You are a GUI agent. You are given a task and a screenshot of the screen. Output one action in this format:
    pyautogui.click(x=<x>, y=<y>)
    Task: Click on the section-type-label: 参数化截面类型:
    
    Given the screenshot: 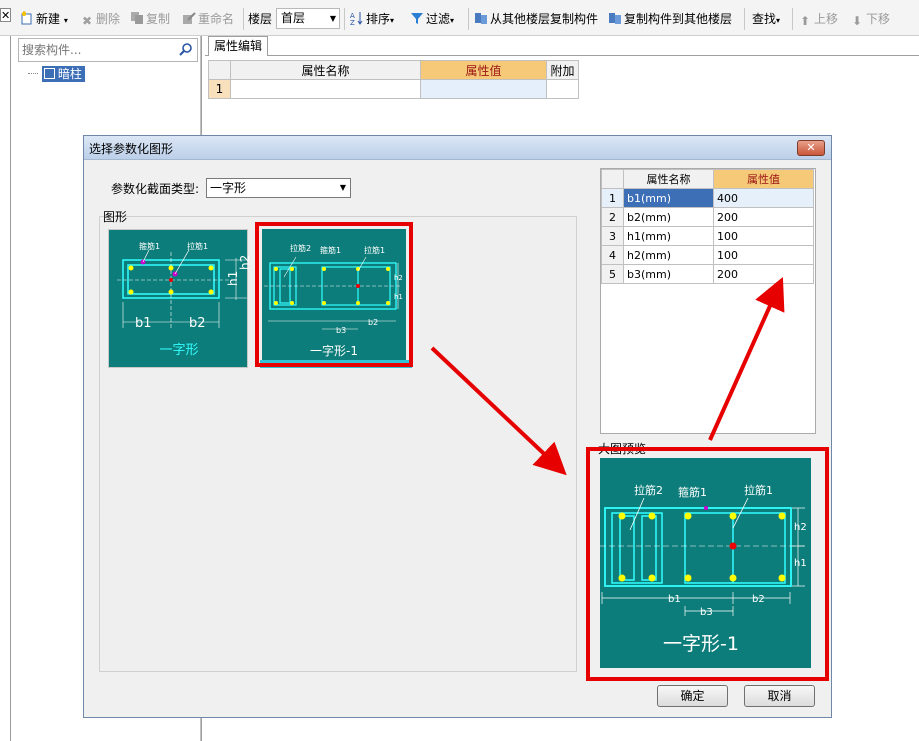 What is the action you would take?
    pyautogui.click(x=155, y=189)
    